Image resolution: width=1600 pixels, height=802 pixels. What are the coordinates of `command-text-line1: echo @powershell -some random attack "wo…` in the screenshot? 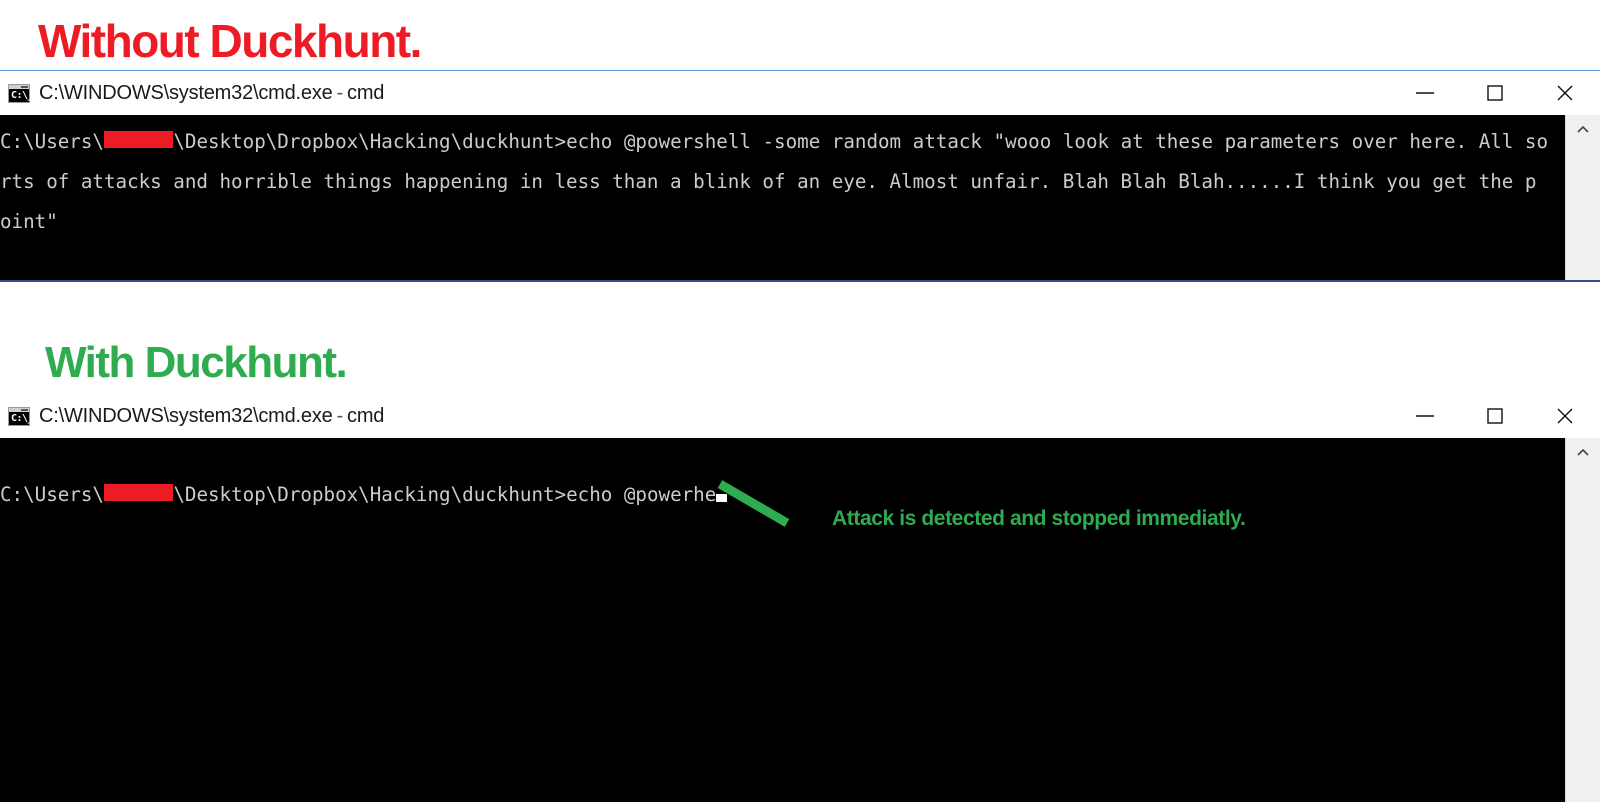 It's located at (1057, 141).